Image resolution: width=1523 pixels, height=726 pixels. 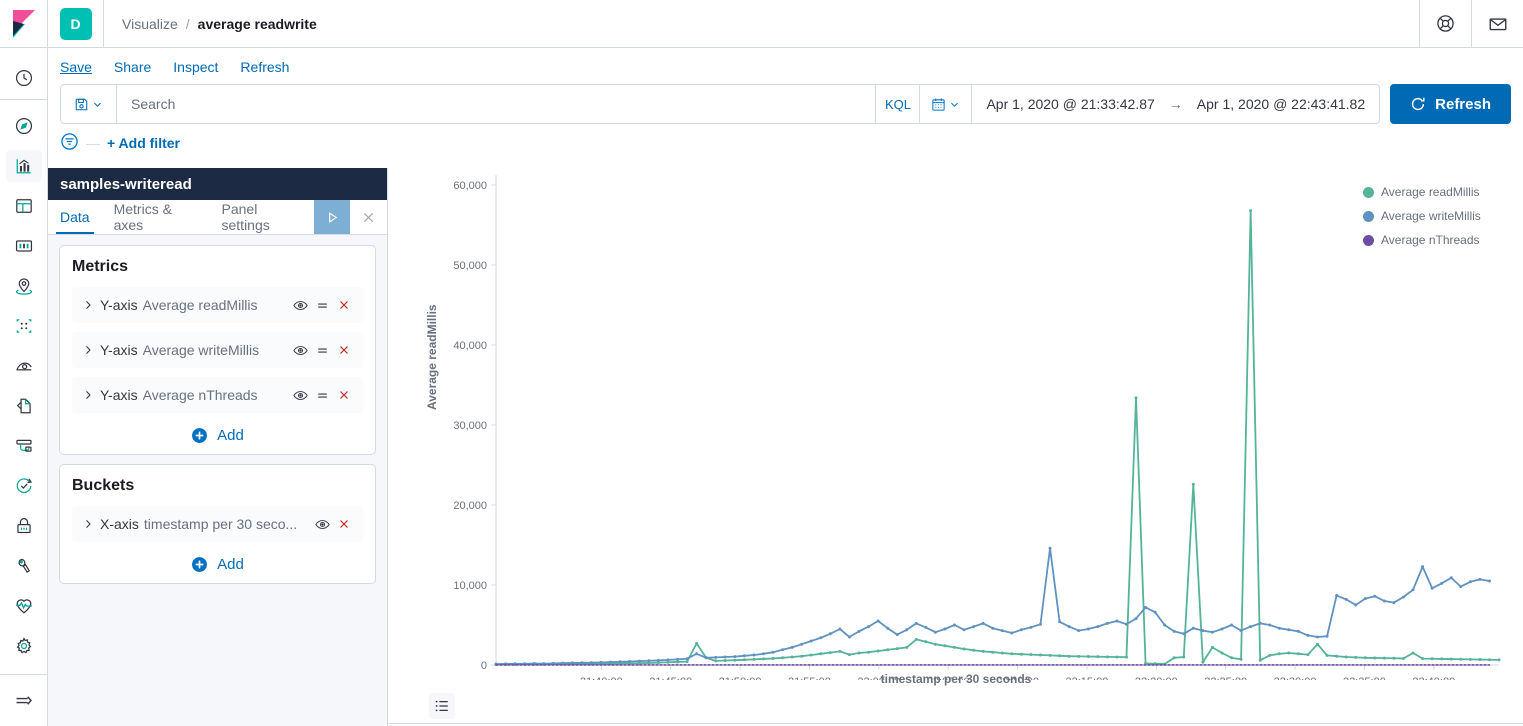 I want to click on sidebar-item-machine-learning, so click(x=24, y=326).